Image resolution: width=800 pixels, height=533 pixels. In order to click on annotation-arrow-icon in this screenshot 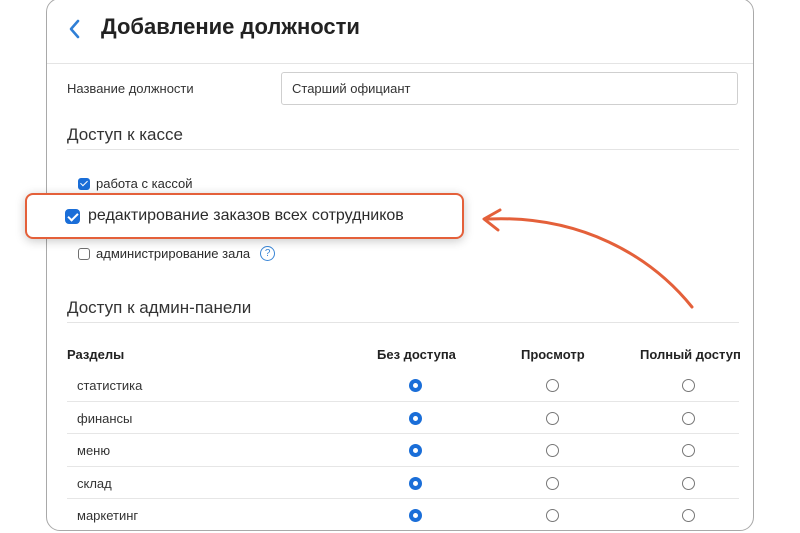, I will do `click(588, 258)`.